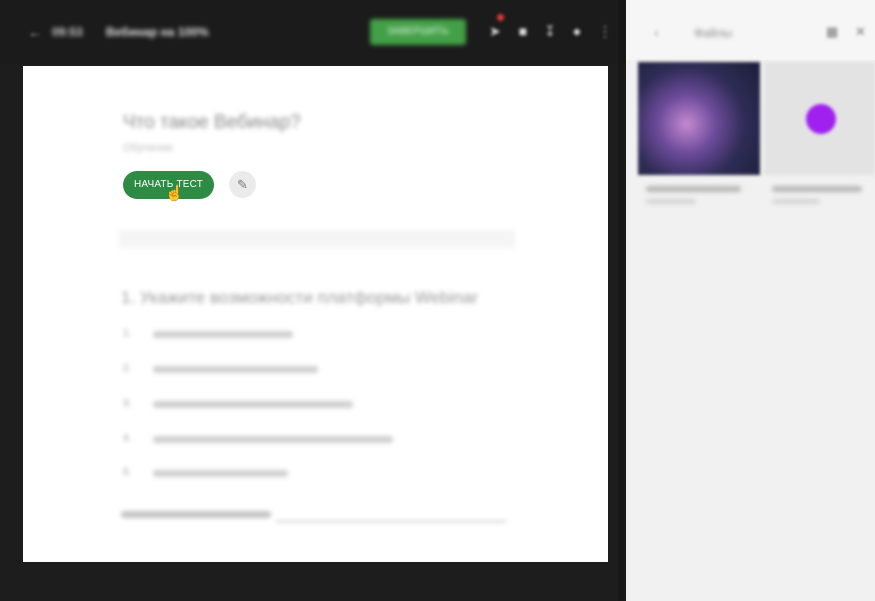 The image size is (875, 601). I want to click on option-number: 1., so click(127, 333).